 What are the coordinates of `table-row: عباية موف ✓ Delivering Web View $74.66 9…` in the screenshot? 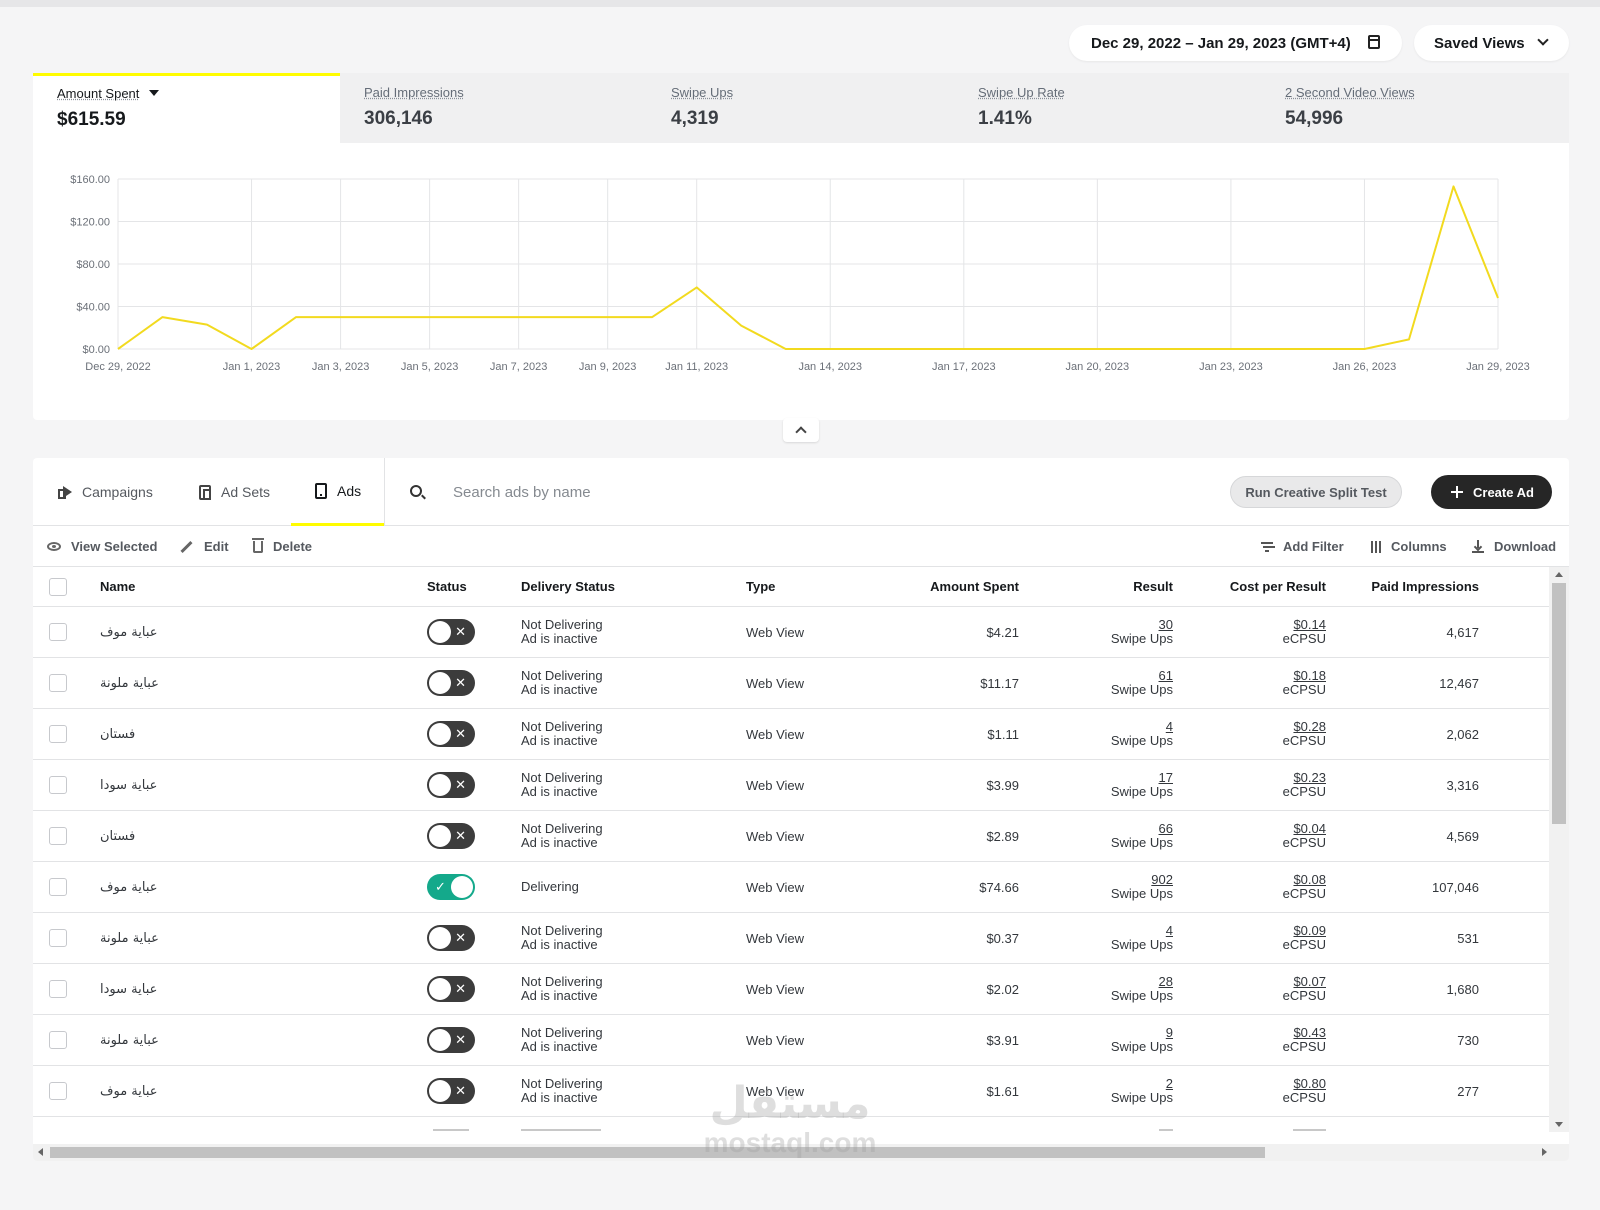 It's located at (791, 887).